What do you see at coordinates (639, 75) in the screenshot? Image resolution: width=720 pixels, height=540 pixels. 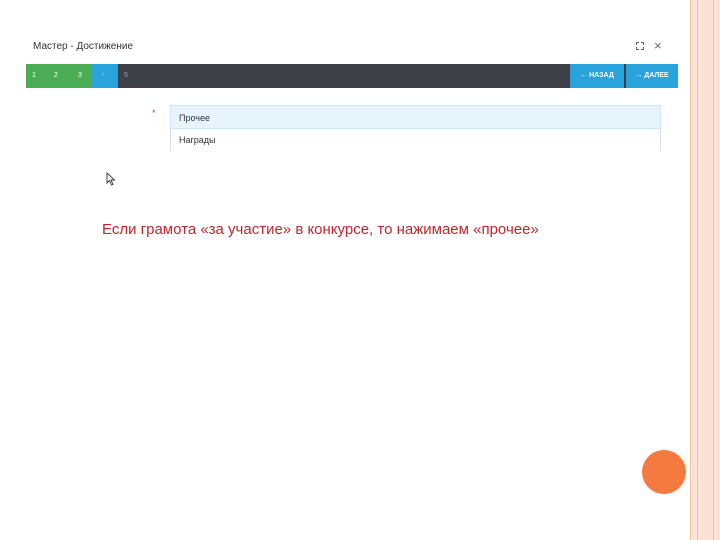 I see `arrow-right-icon: →` at bounding box center [639, 75].